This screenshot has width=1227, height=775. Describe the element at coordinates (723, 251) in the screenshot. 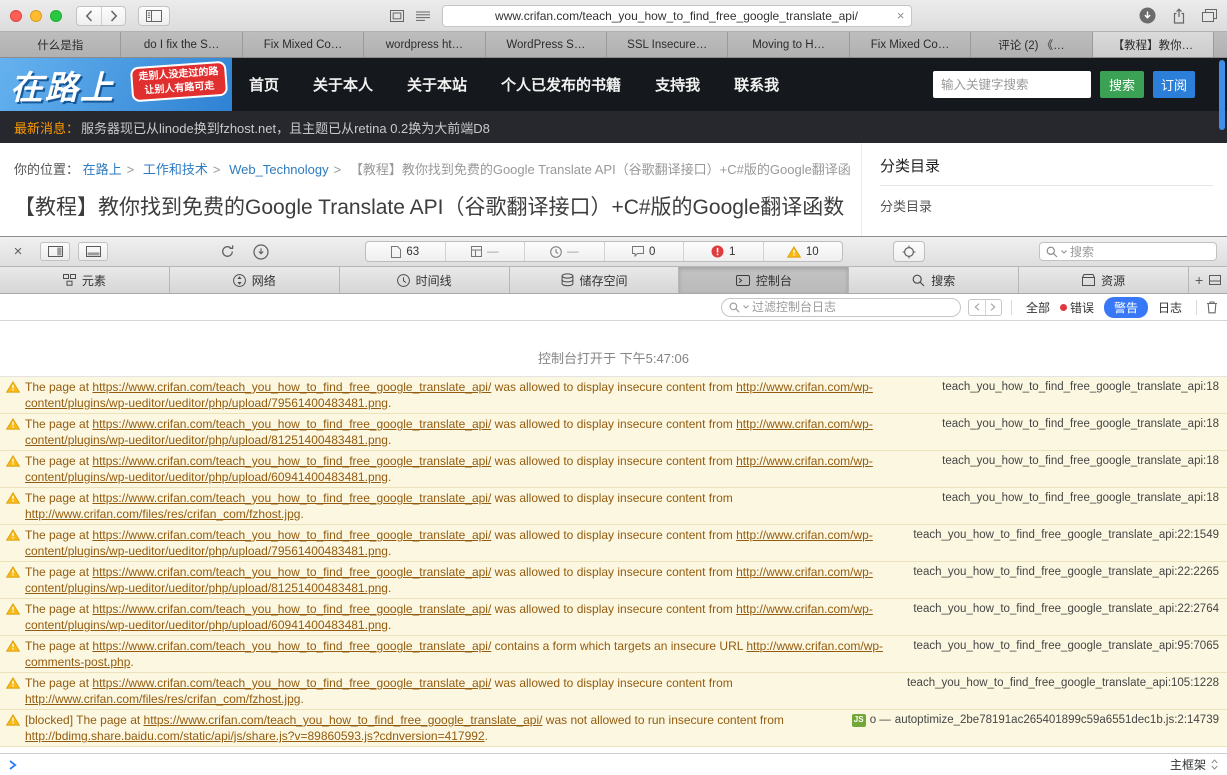

I see `error-count: 1` at that location.